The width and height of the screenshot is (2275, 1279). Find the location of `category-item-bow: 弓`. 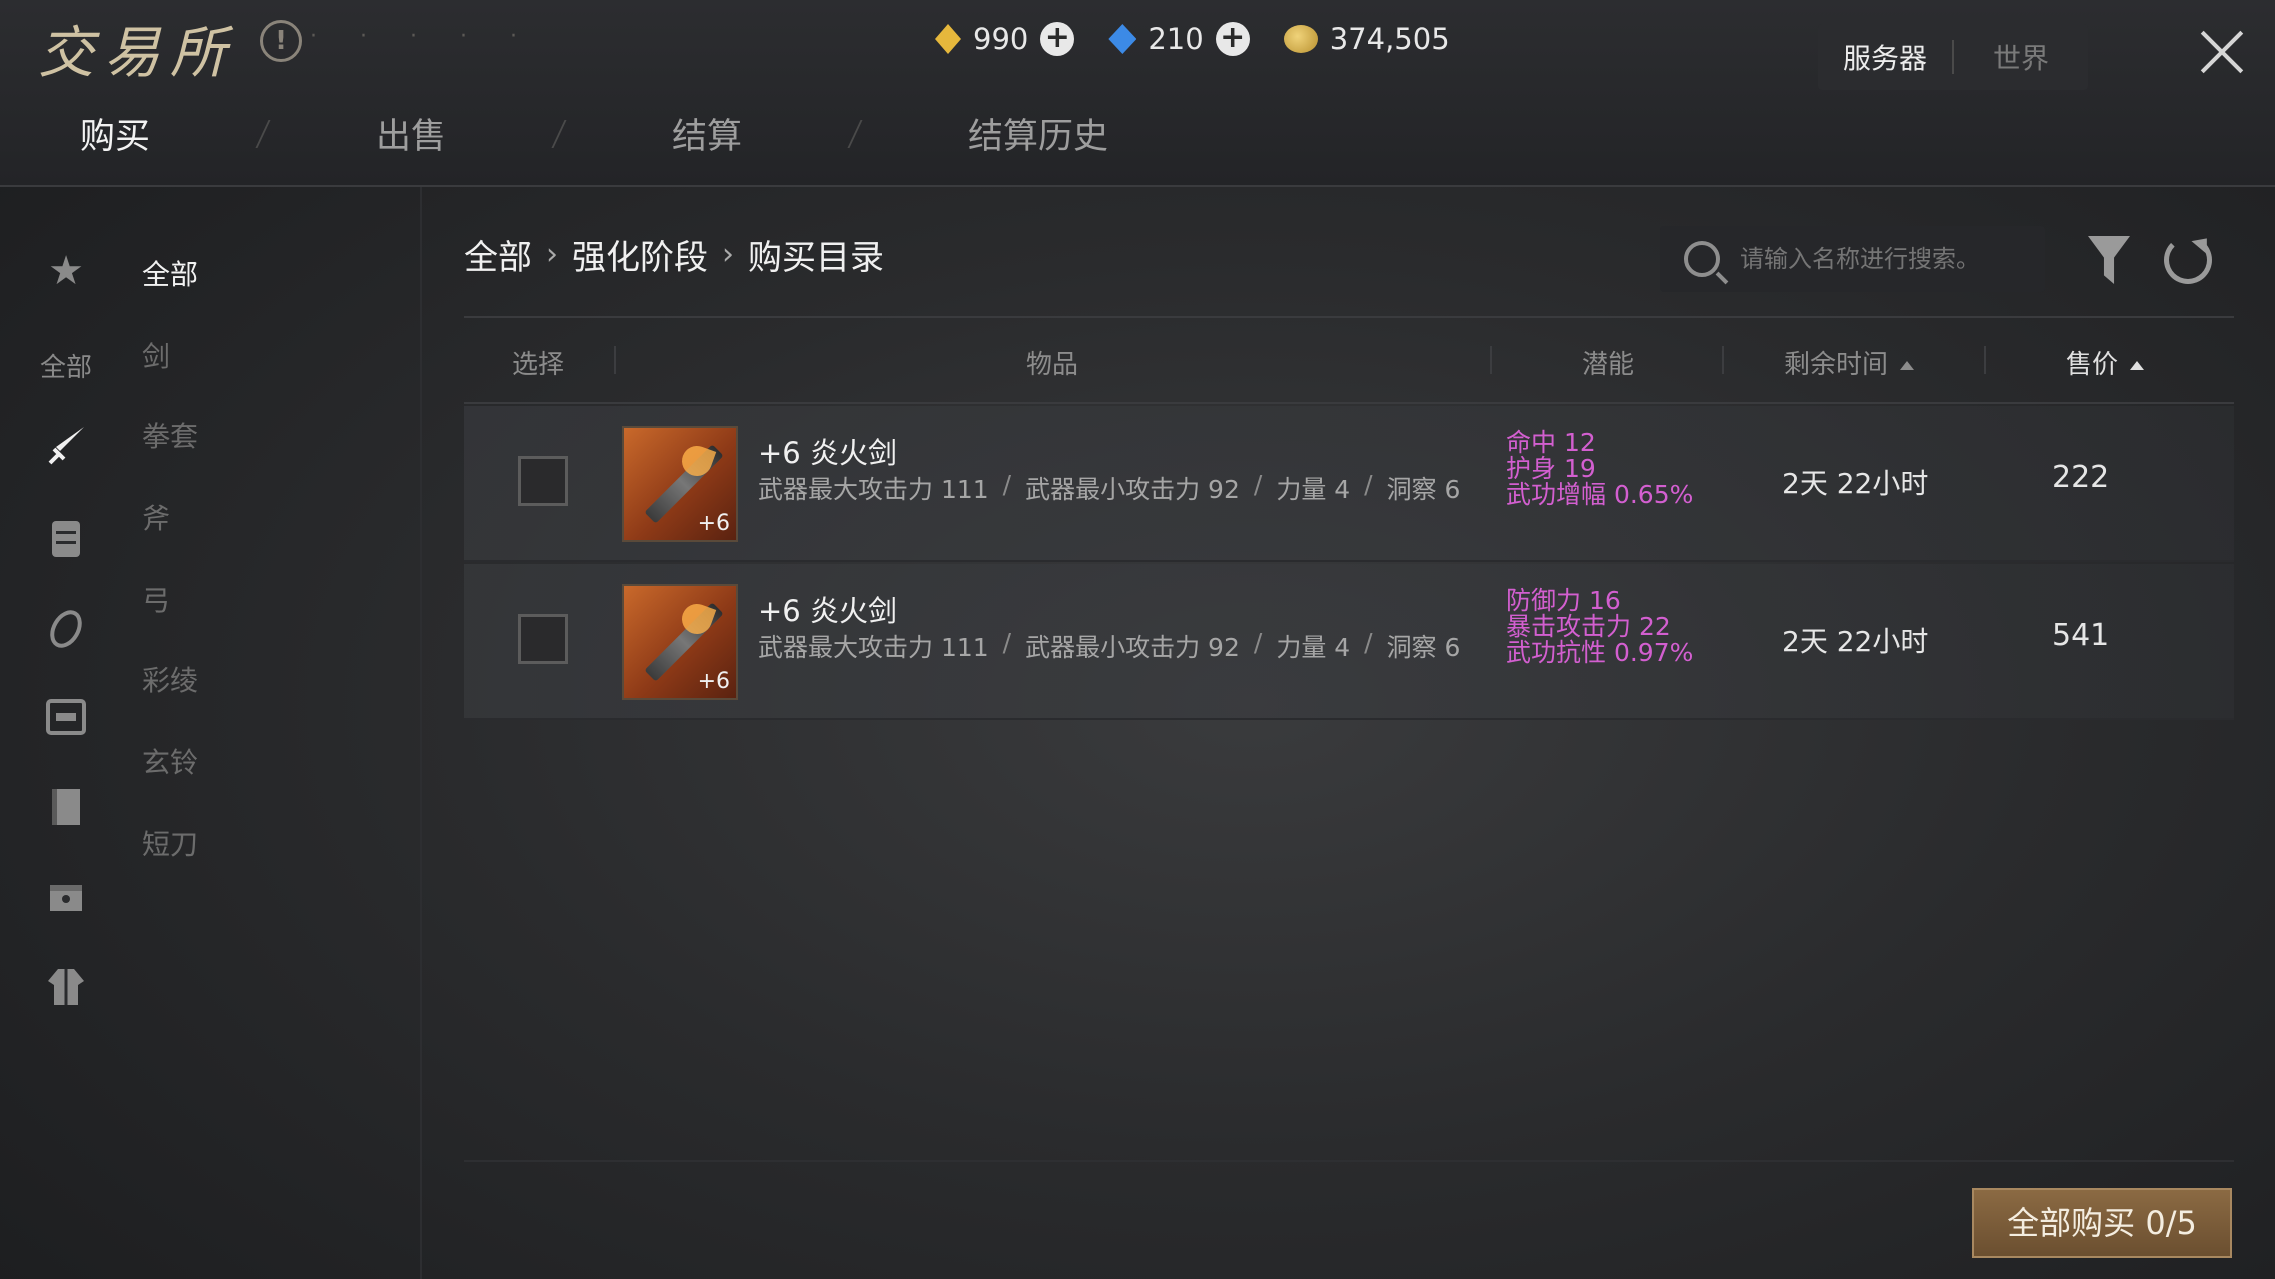

category-item-bow: 弓 is located at coordinates (156, 599).